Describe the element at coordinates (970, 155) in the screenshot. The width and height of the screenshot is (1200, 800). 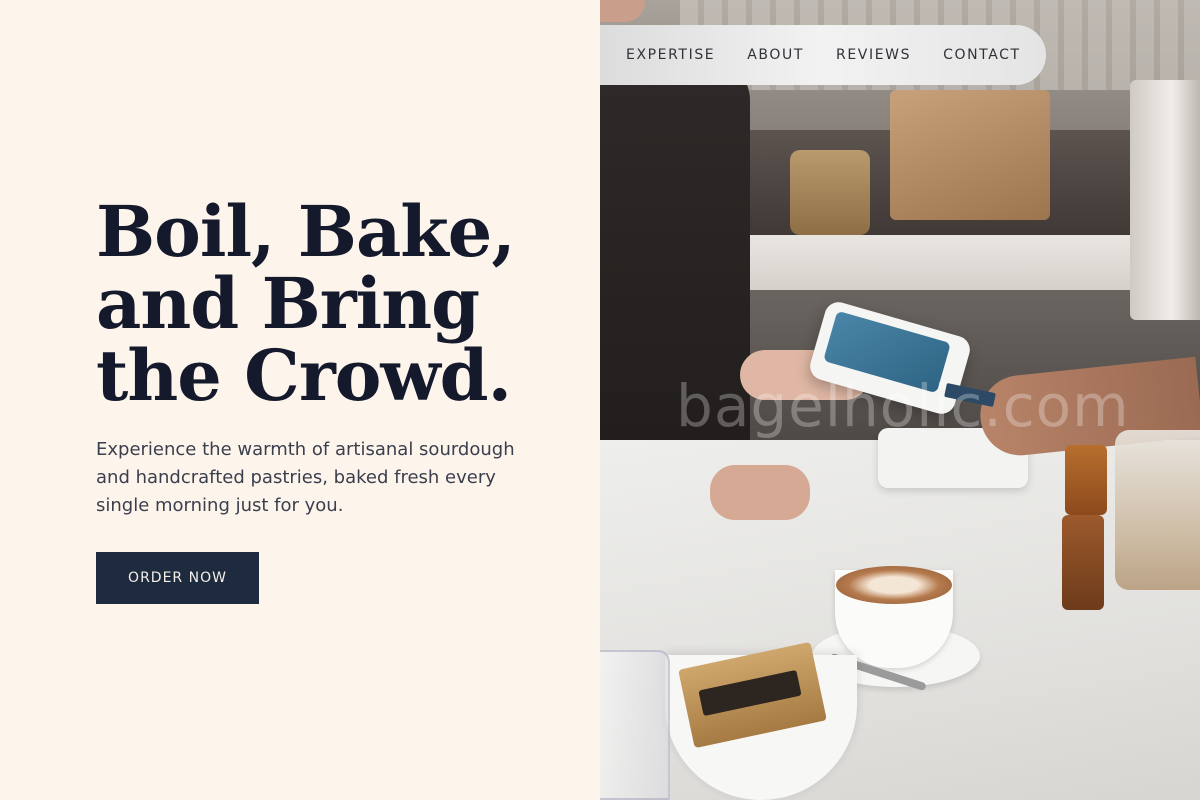
I see `photo-boxes` at that location.